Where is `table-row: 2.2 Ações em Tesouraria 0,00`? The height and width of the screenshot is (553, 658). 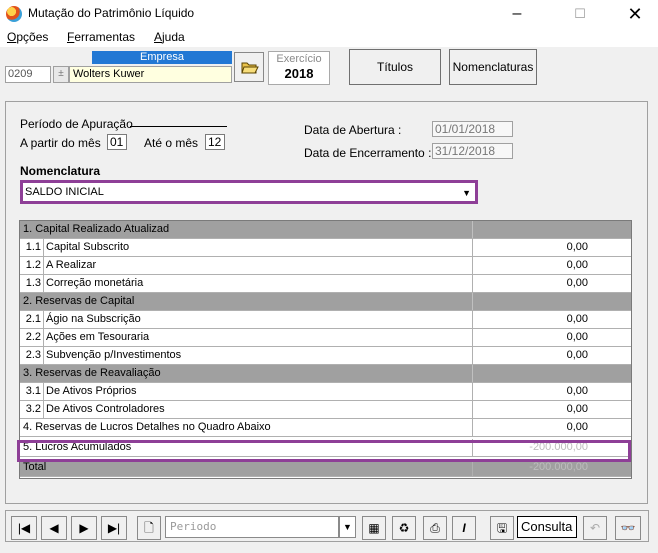 table-row: 2.2 Ações em Tesouraria 0,00 is located at coordinates (325, 338).